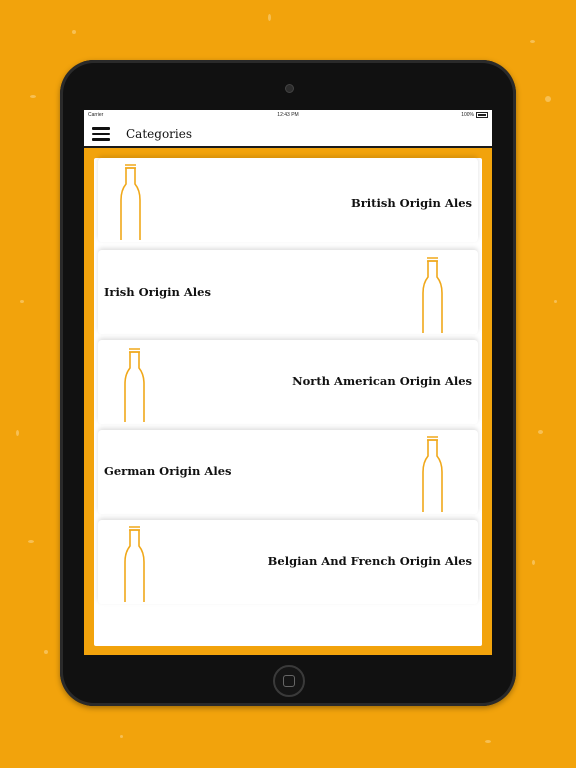 The height and width of the screenshot is (768, 576). Describe the element at coordinates (288, 134) in the screenshot. I see `navigation-bar: Categories` at that location.